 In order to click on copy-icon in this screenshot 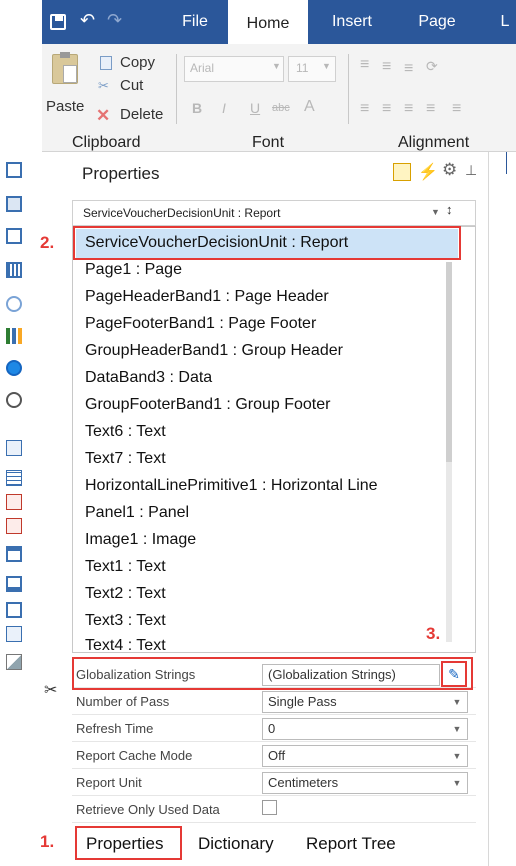, I will do `click(106, 63)`.